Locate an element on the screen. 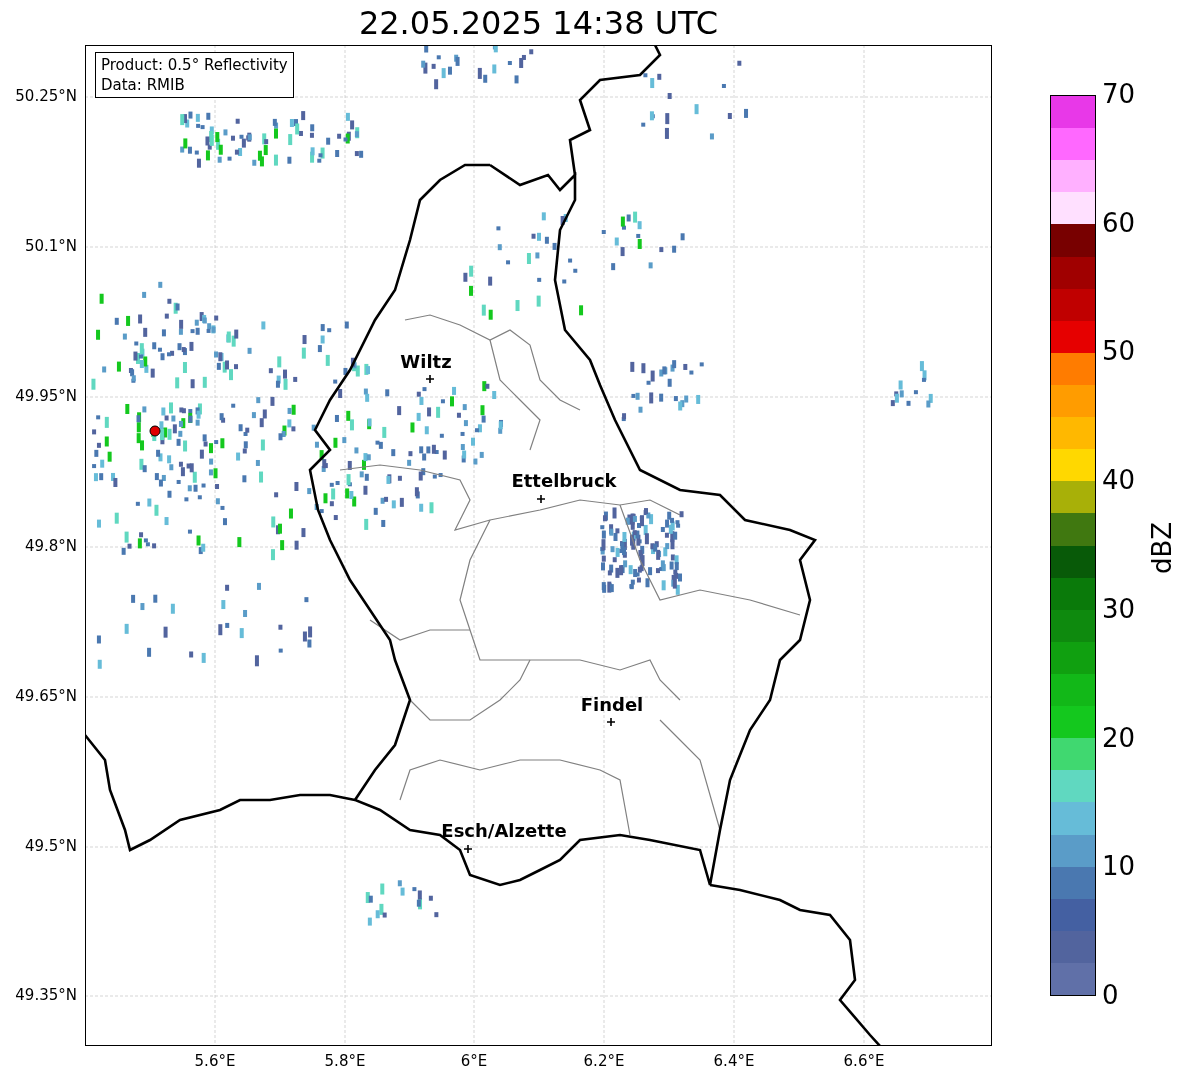  radar-site-icon is located at coordinates (155, 431).